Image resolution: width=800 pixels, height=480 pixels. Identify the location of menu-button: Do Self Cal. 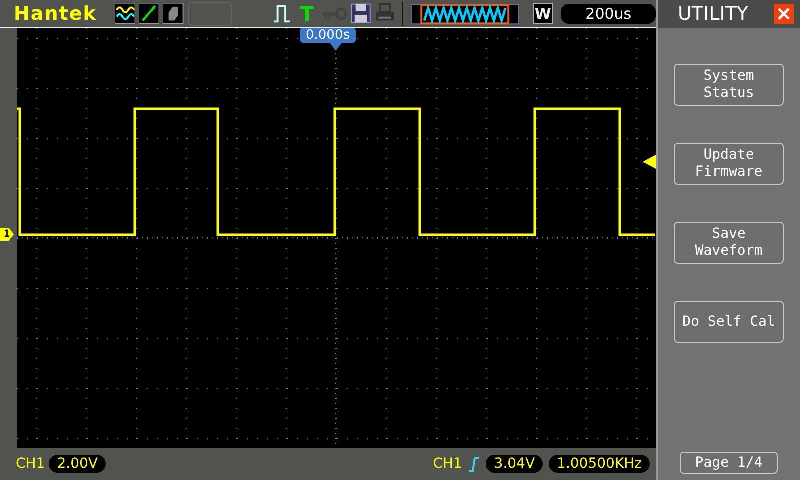
(729, 322).